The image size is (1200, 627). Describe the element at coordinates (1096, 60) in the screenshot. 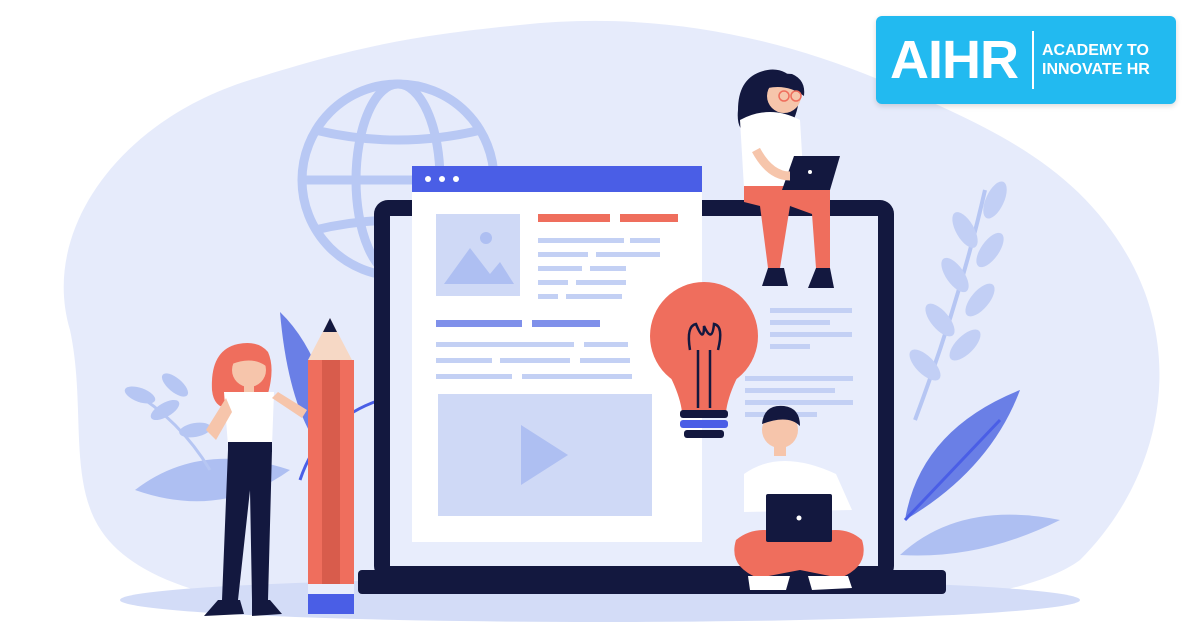

I see `logo-tagline: ACADEMY TO INNOVATE HR` at that location.